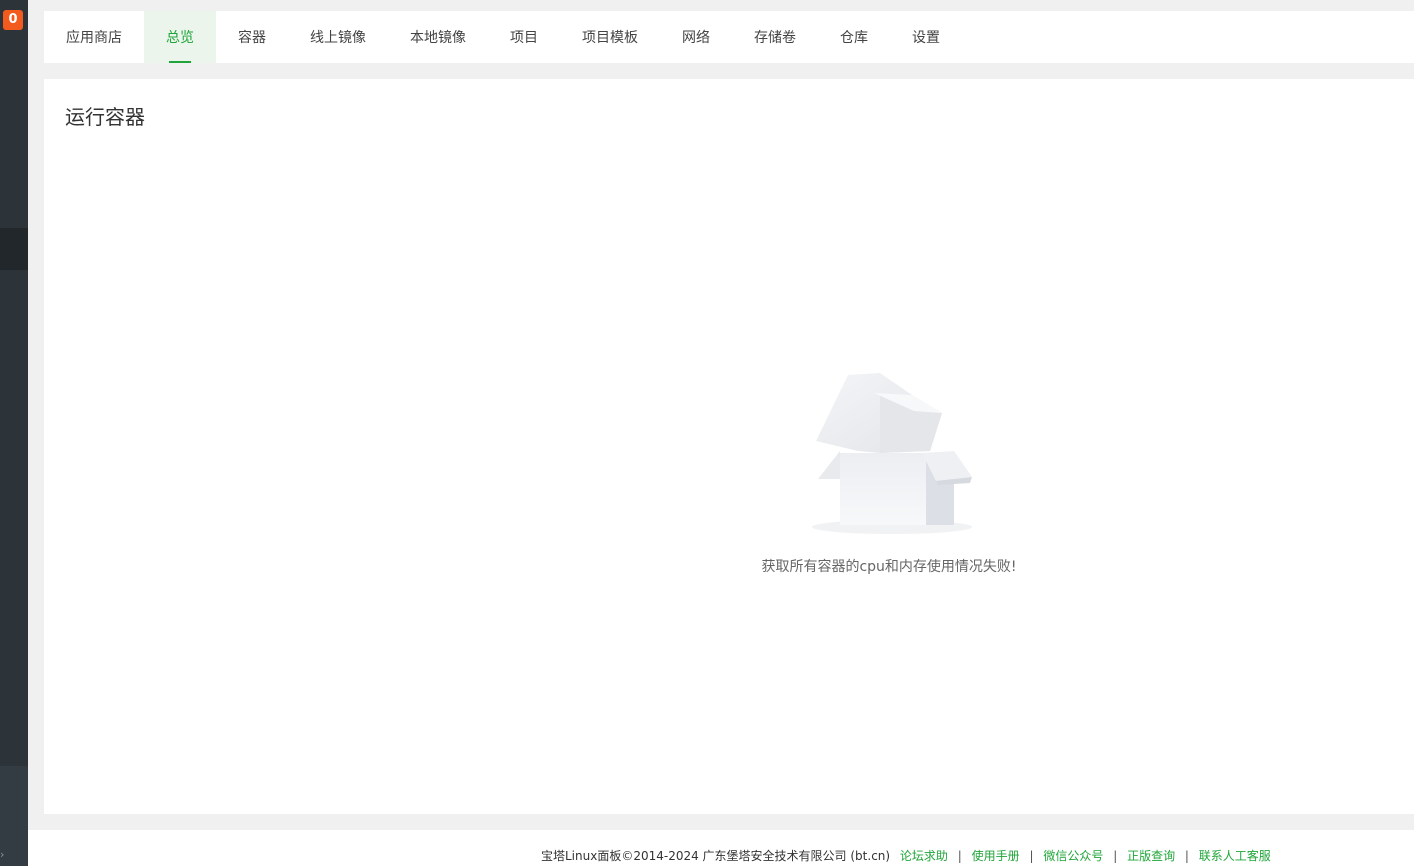 The height and width of the screenshot is (866, 1414). What do you see at coordinates (716, 856) in the screenshot?
I see `footer-copyright: 宝塔Linux面板©2014-2024 广东堡塔安全技术有限公司 (bt.cn)` at bounding box center [716, 856].